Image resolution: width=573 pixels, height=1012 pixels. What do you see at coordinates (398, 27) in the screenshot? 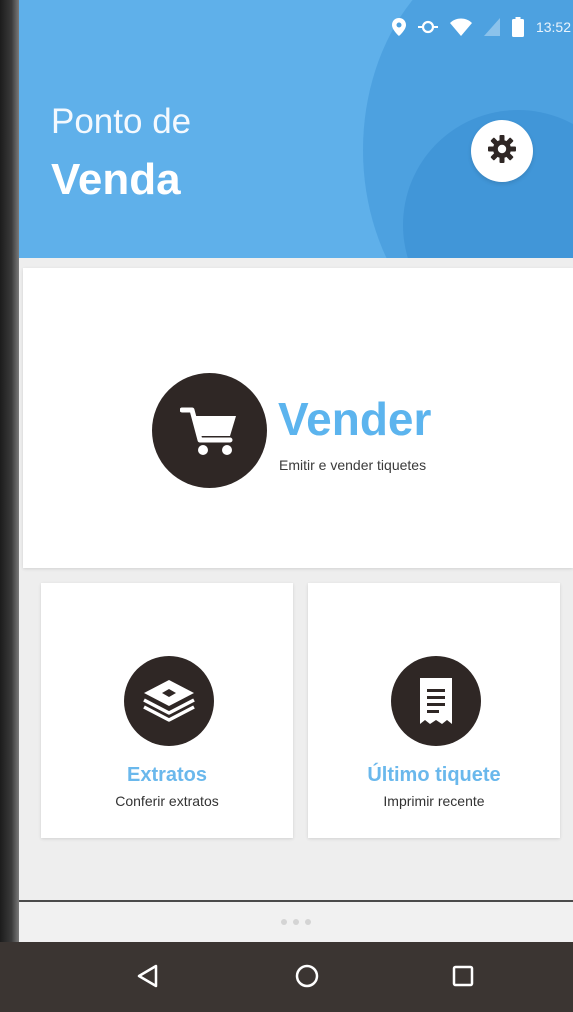
I see `location-icon` at bounding box center [398, 27].